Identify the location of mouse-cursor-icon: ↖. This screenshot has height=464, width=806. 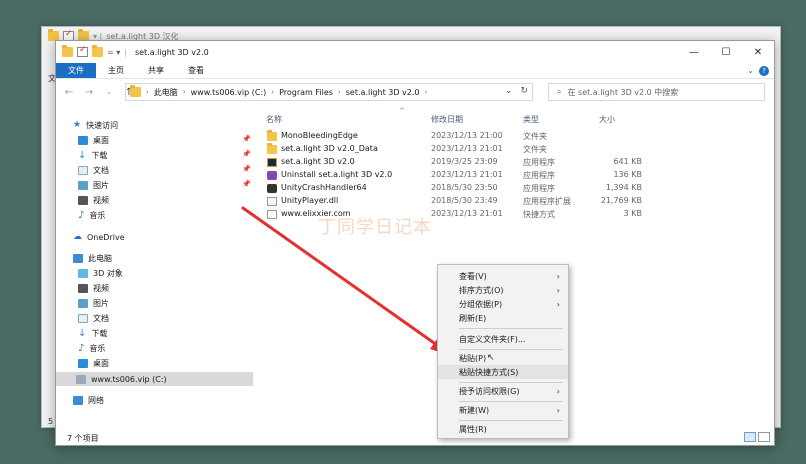
(491, 358).